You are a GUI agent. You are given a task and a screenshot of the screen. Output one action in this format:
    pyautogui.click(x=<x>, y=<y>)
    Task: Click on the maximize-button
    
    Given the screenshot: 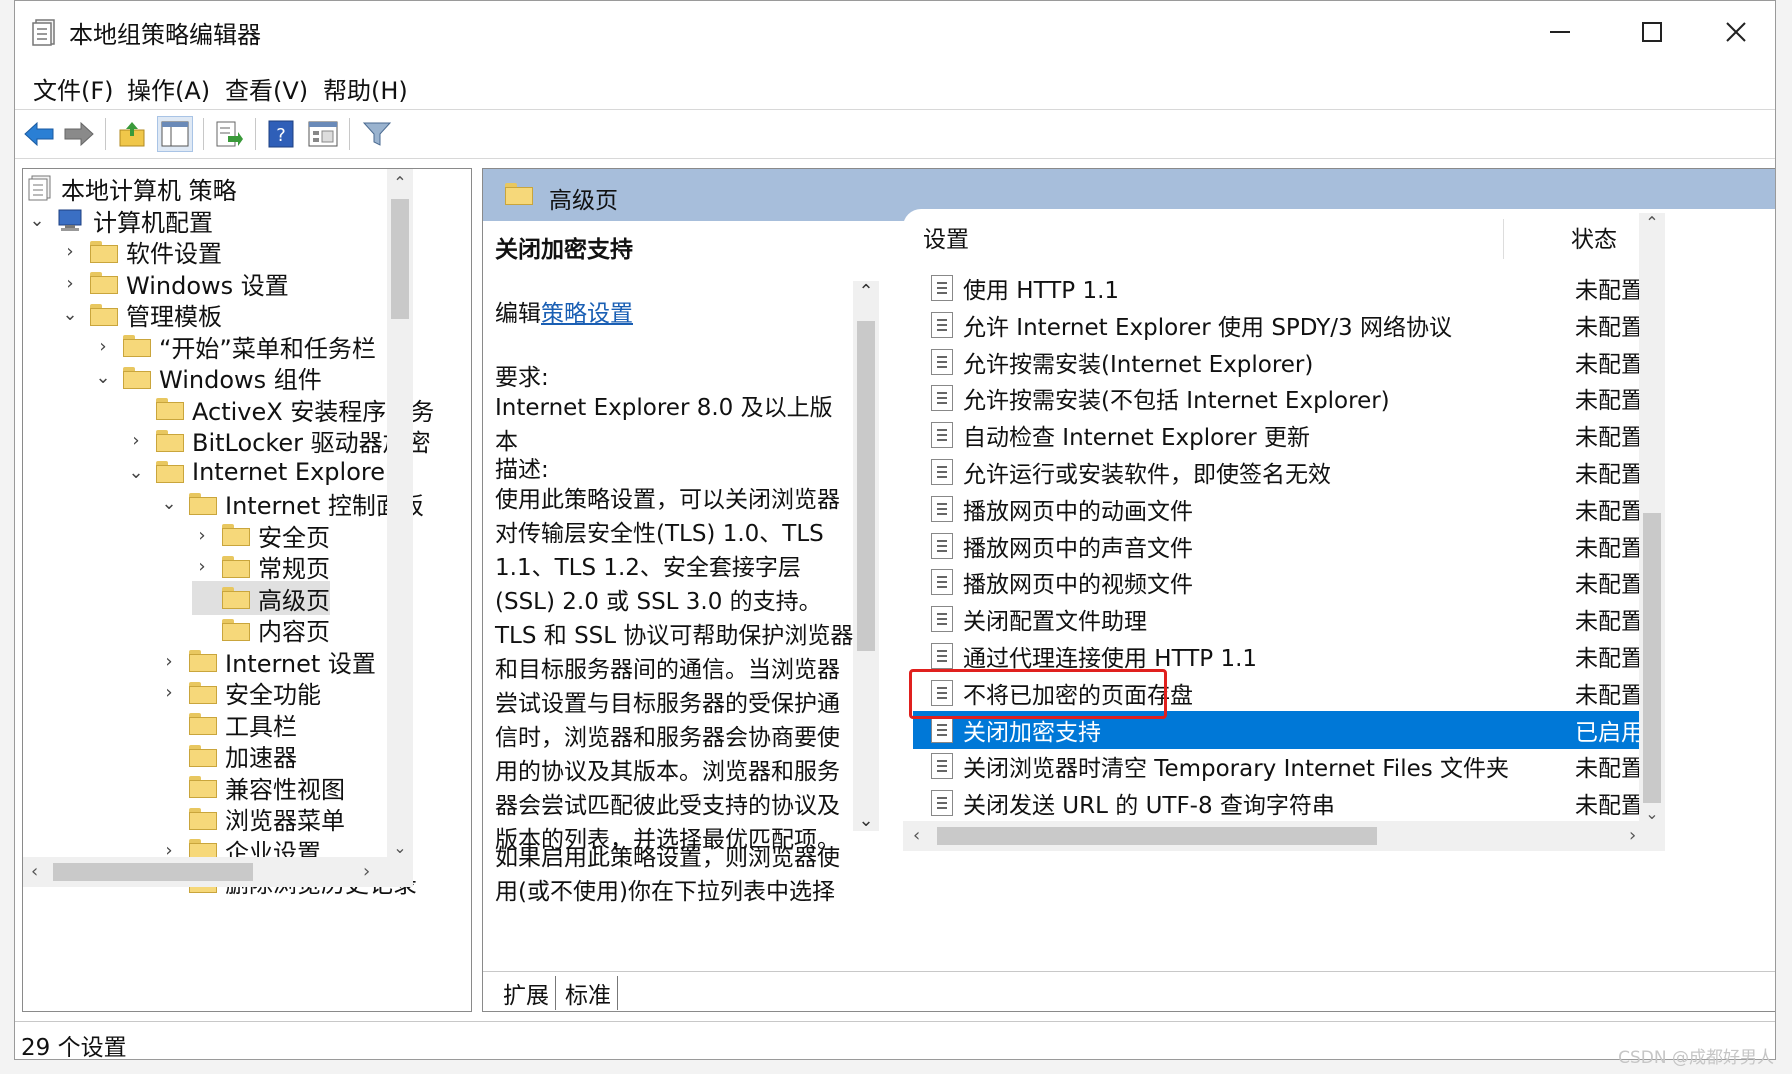 What is the action you would take?
    pyautogui.click(x=1652, y=32)
    